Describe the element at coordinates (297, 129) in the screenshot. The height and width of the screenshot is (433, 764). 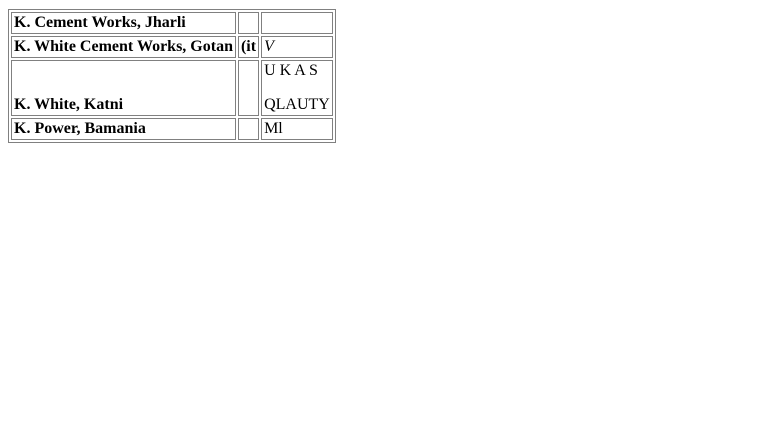
I see `note-cell: Ml` at that location.